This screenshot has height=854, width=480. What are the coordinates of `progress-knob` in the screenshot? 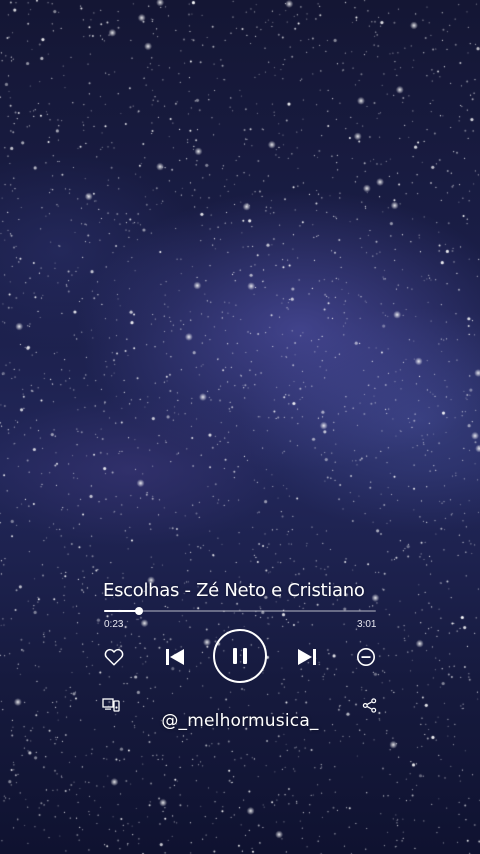 It's located at (138, 611).